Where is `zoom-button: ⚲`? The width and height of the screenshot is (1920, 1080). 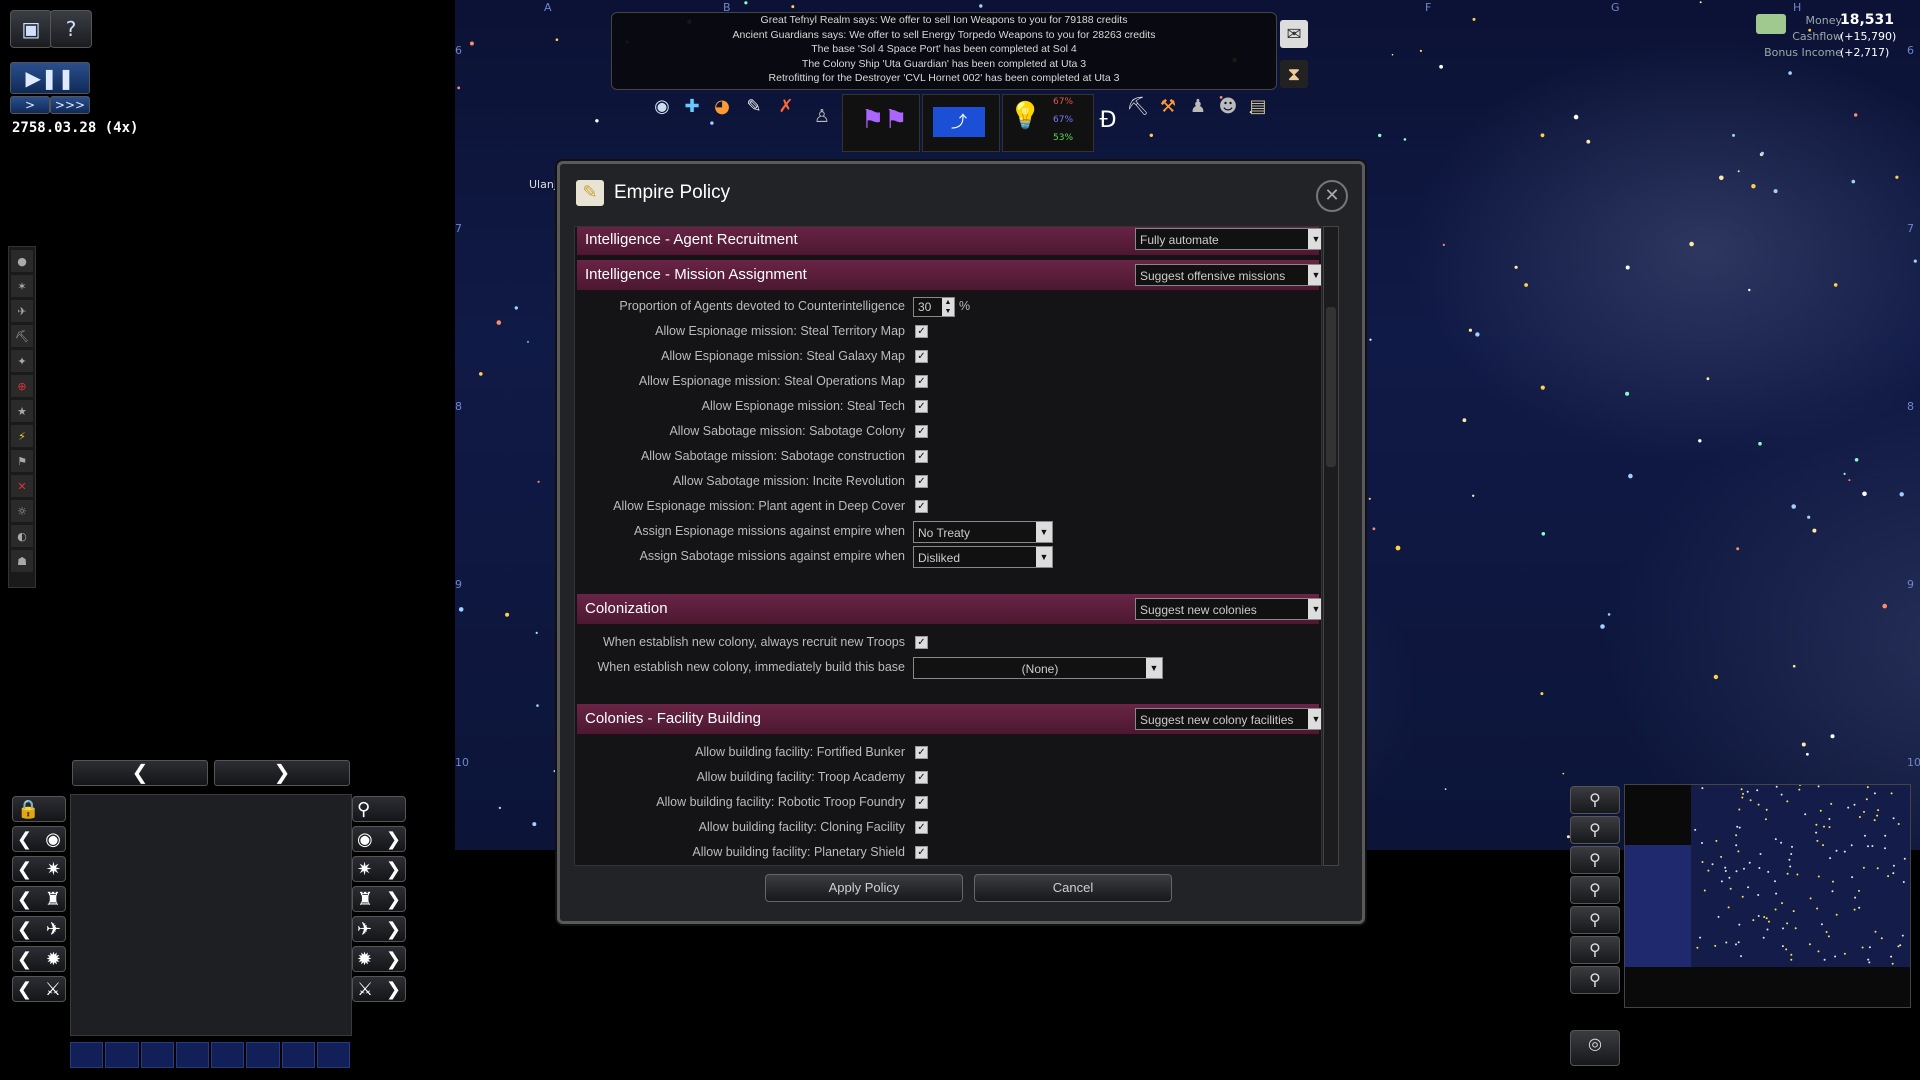
zoom-button: ⚲ is located at coordinates (379, 809).